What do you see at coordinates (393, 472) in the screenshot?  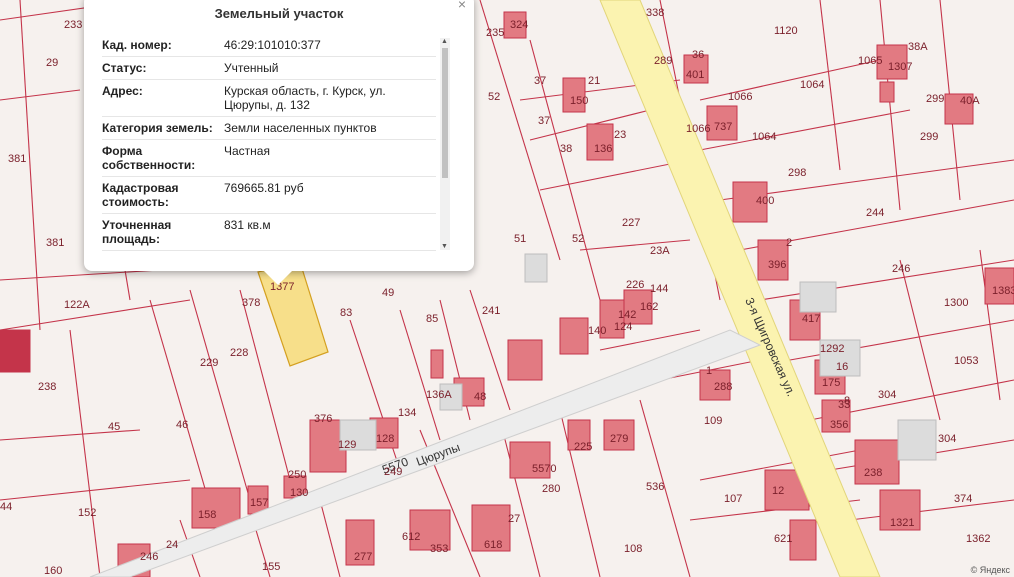 I see `parcel-number-label: 249` at bounding box center [393, 472].